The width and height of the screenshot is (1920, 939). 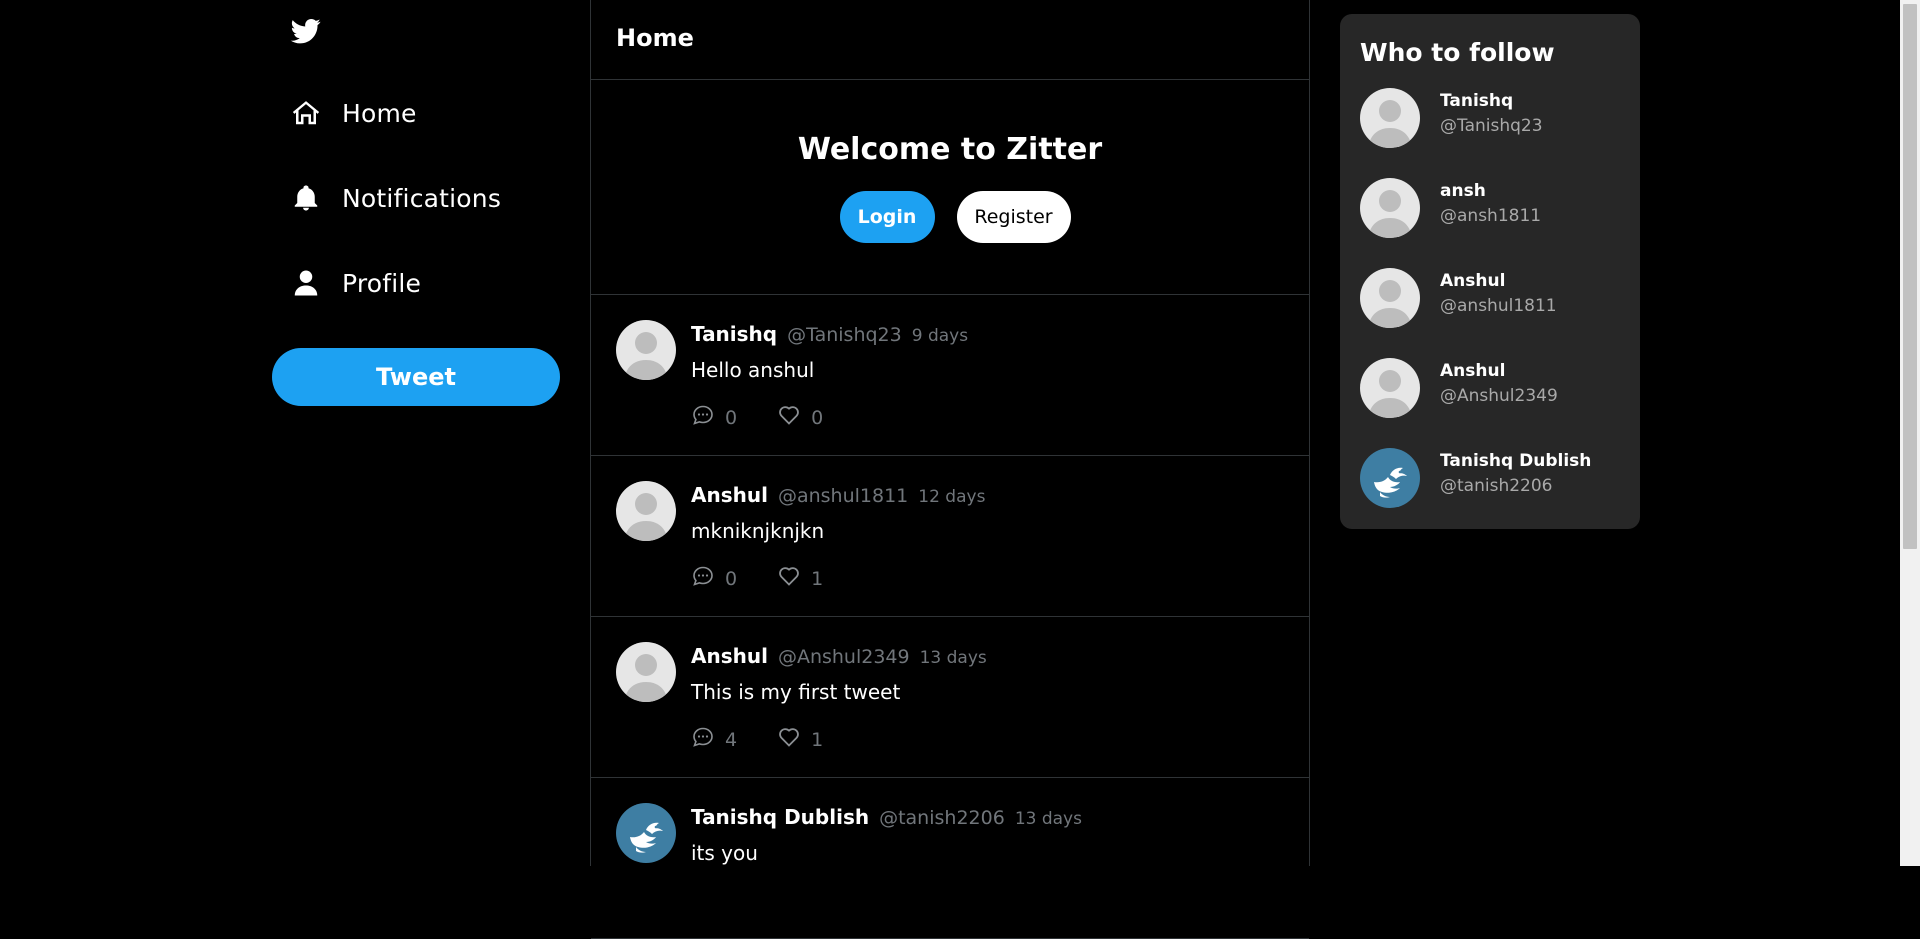 What do you see at coordinates (1516, 461) in the screenshot?
I see `follow-user-name: Tanishq Dublish` at bounding box center [1516, 461].